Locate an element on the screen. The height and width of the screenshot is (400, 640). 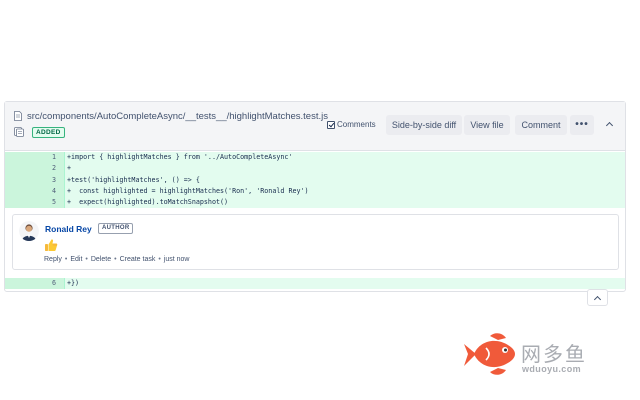
line-number: 5 is located at coordinates (30, 202).